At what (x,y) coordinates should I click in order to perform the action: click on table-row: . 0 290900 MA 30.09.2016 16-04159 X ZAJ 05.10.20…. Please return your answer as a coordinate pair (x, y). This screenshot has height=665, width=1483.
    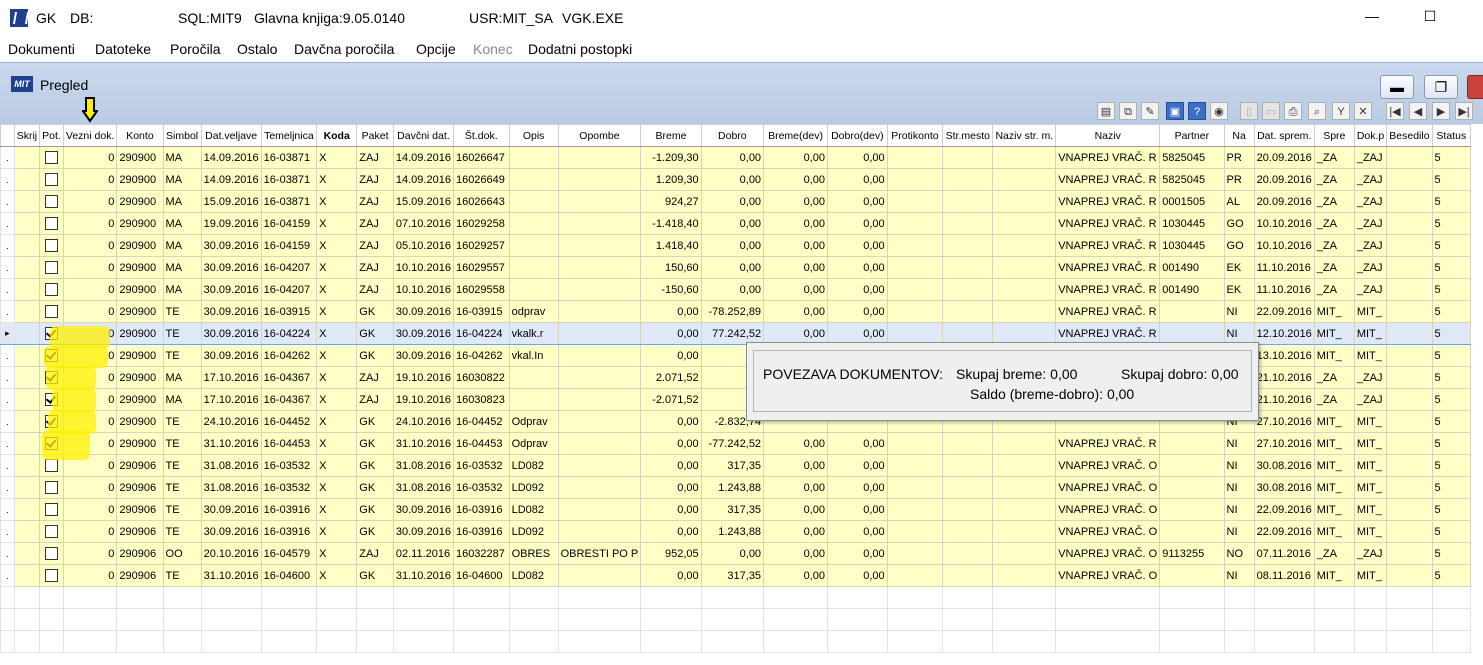
    Looking at the image, I should click on (741, 245).